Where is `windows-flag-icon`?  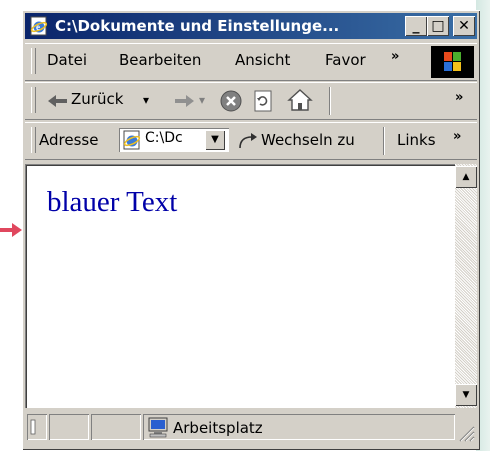
windows-flag-icon is located at coordinates (452, 61).